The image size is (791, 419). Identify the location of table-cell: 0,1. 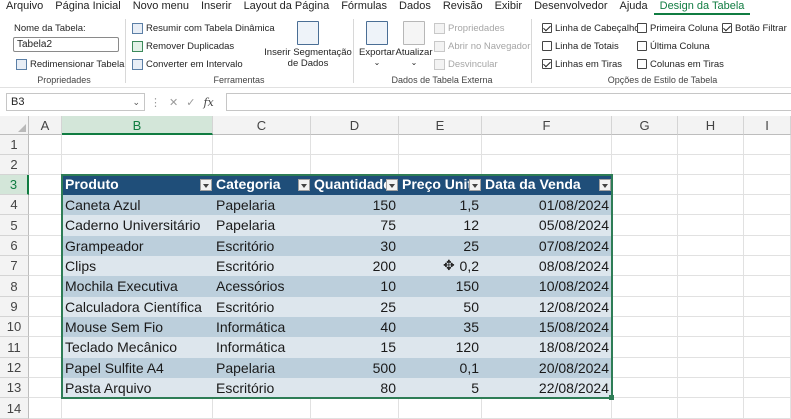
(440, 368).